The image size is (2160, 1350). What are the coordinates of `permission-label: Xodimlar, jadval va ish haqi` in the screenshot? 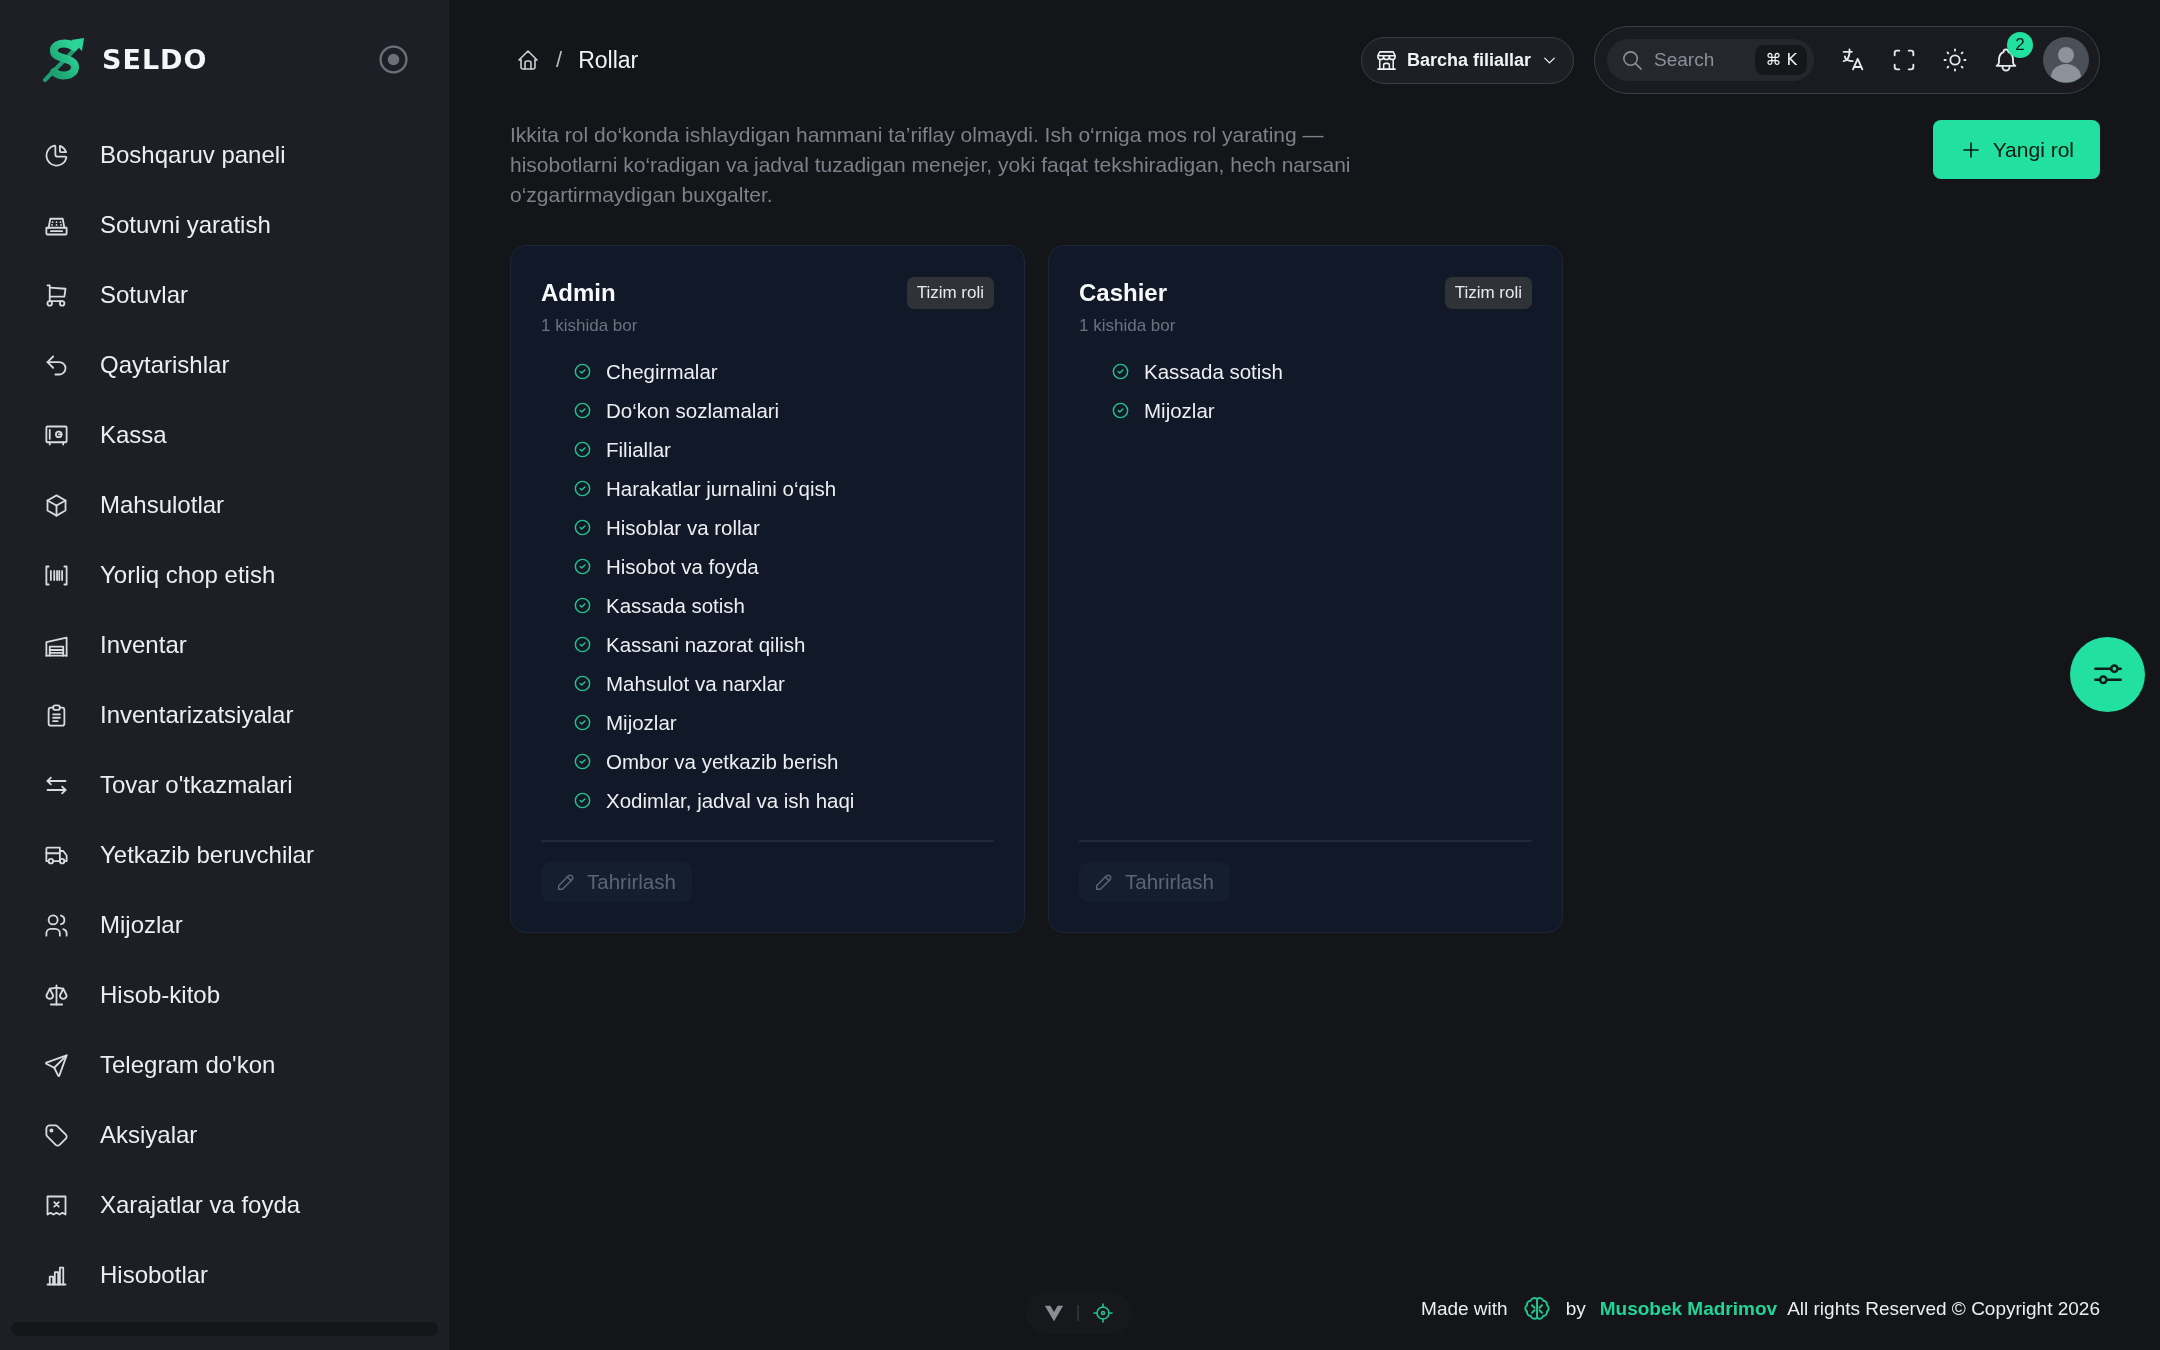 It's located at (730, 800).